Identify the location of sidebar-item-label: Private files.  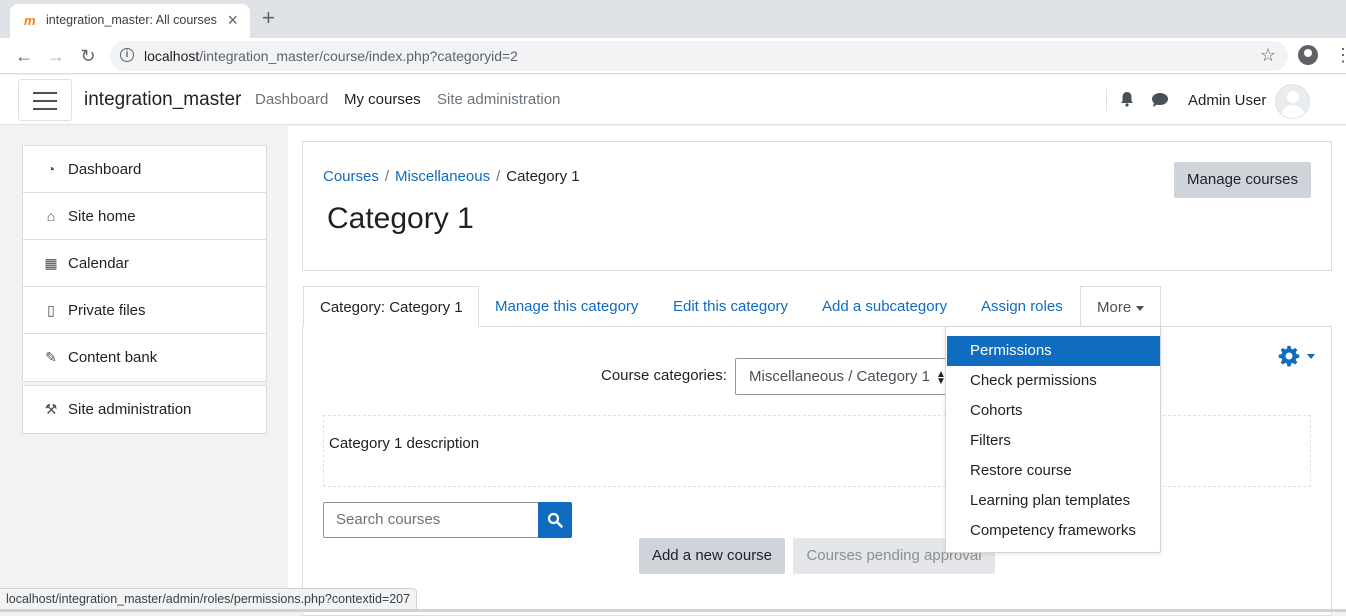
(107, 310).